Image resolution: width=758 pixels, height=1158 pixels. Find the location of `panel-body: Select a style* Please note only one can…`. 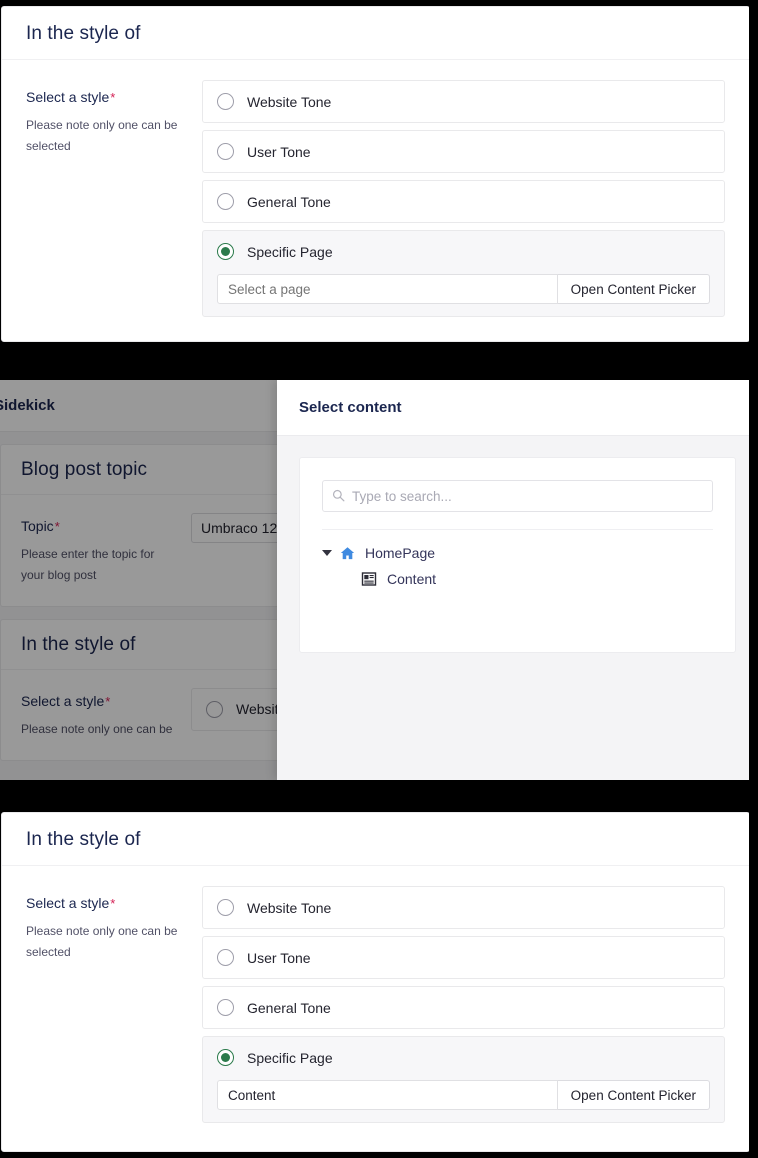

panel-body: Select a style* Please note only one can… is located at coordinates (139, 715).